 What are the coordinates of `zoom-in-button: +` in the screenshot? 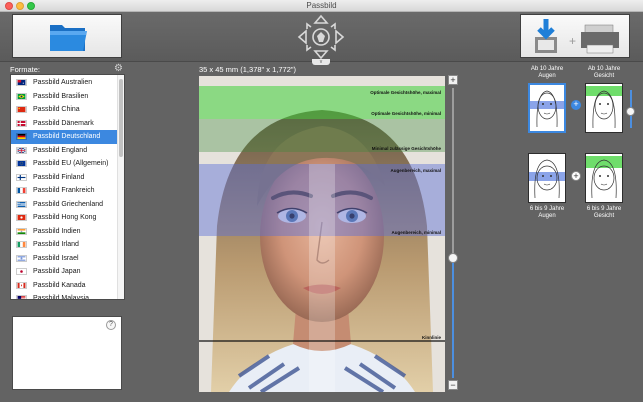 It's located at (453, 80).